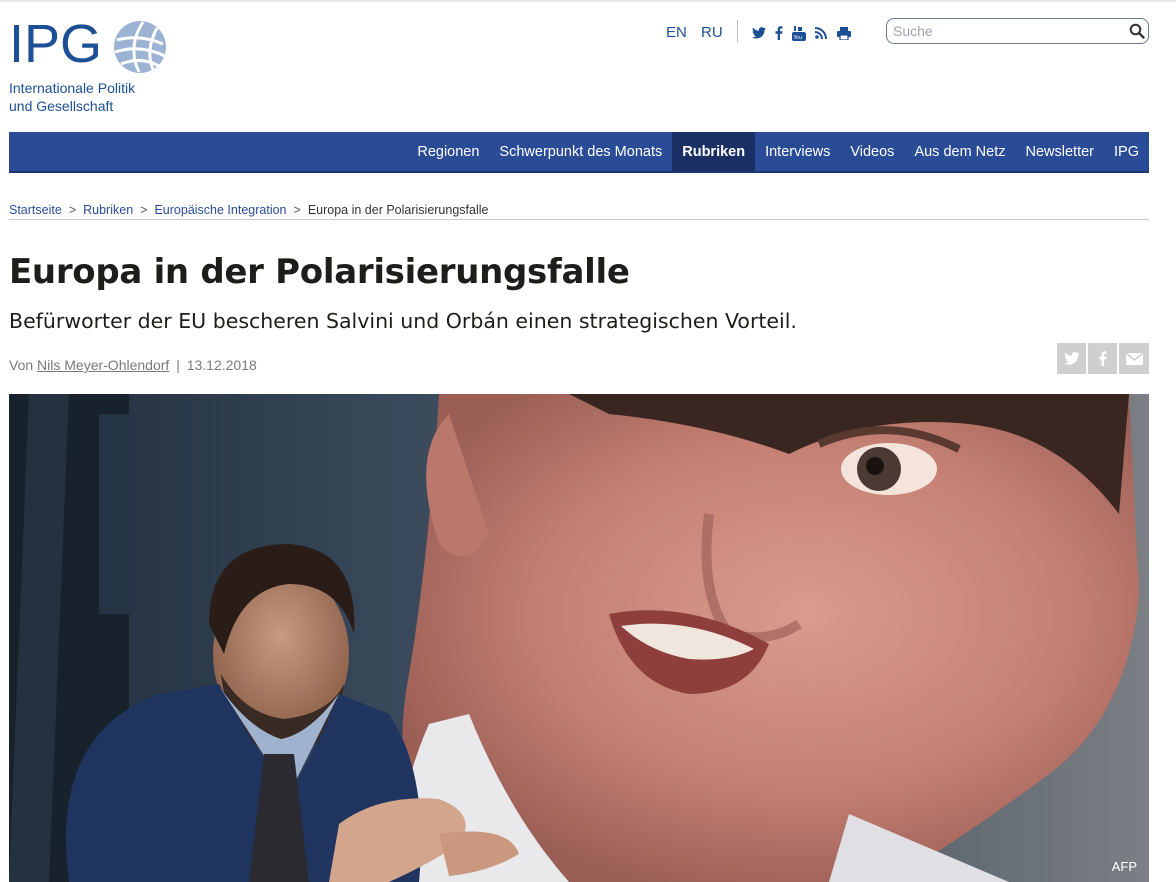  What do you see at coordinates (108, 210) in the screenshot?
I see `breadcrumb-link-rubriken: Rubriken` at bounding box center [108, 210].